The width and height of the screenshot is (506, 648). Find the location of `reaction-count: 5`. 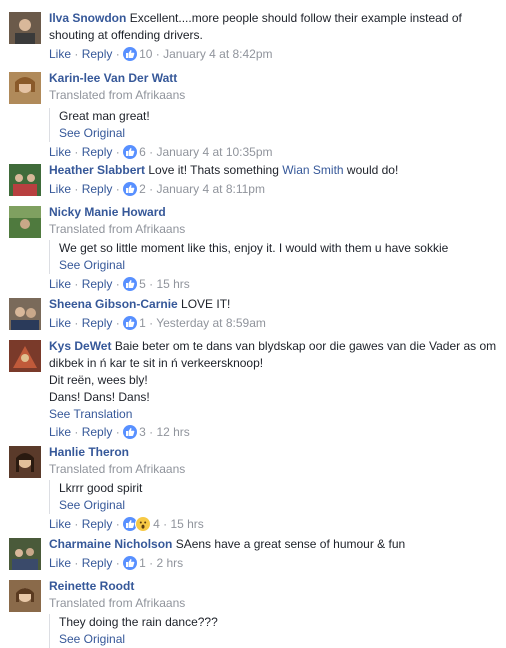

reaction-count: 5 is located at coordinates (142, 284).